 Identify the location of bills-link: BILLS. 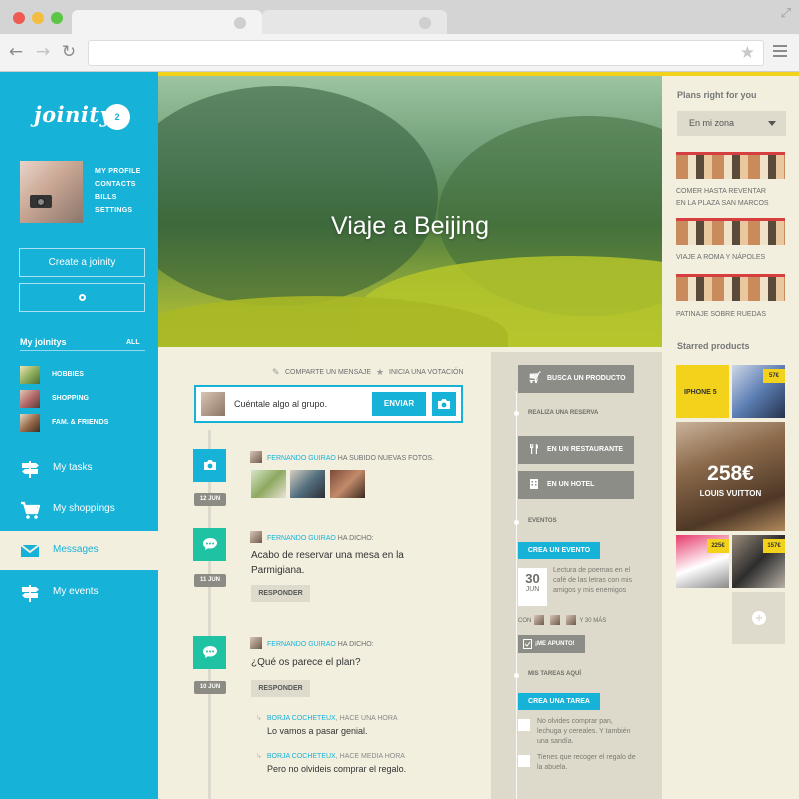
(118, 197).